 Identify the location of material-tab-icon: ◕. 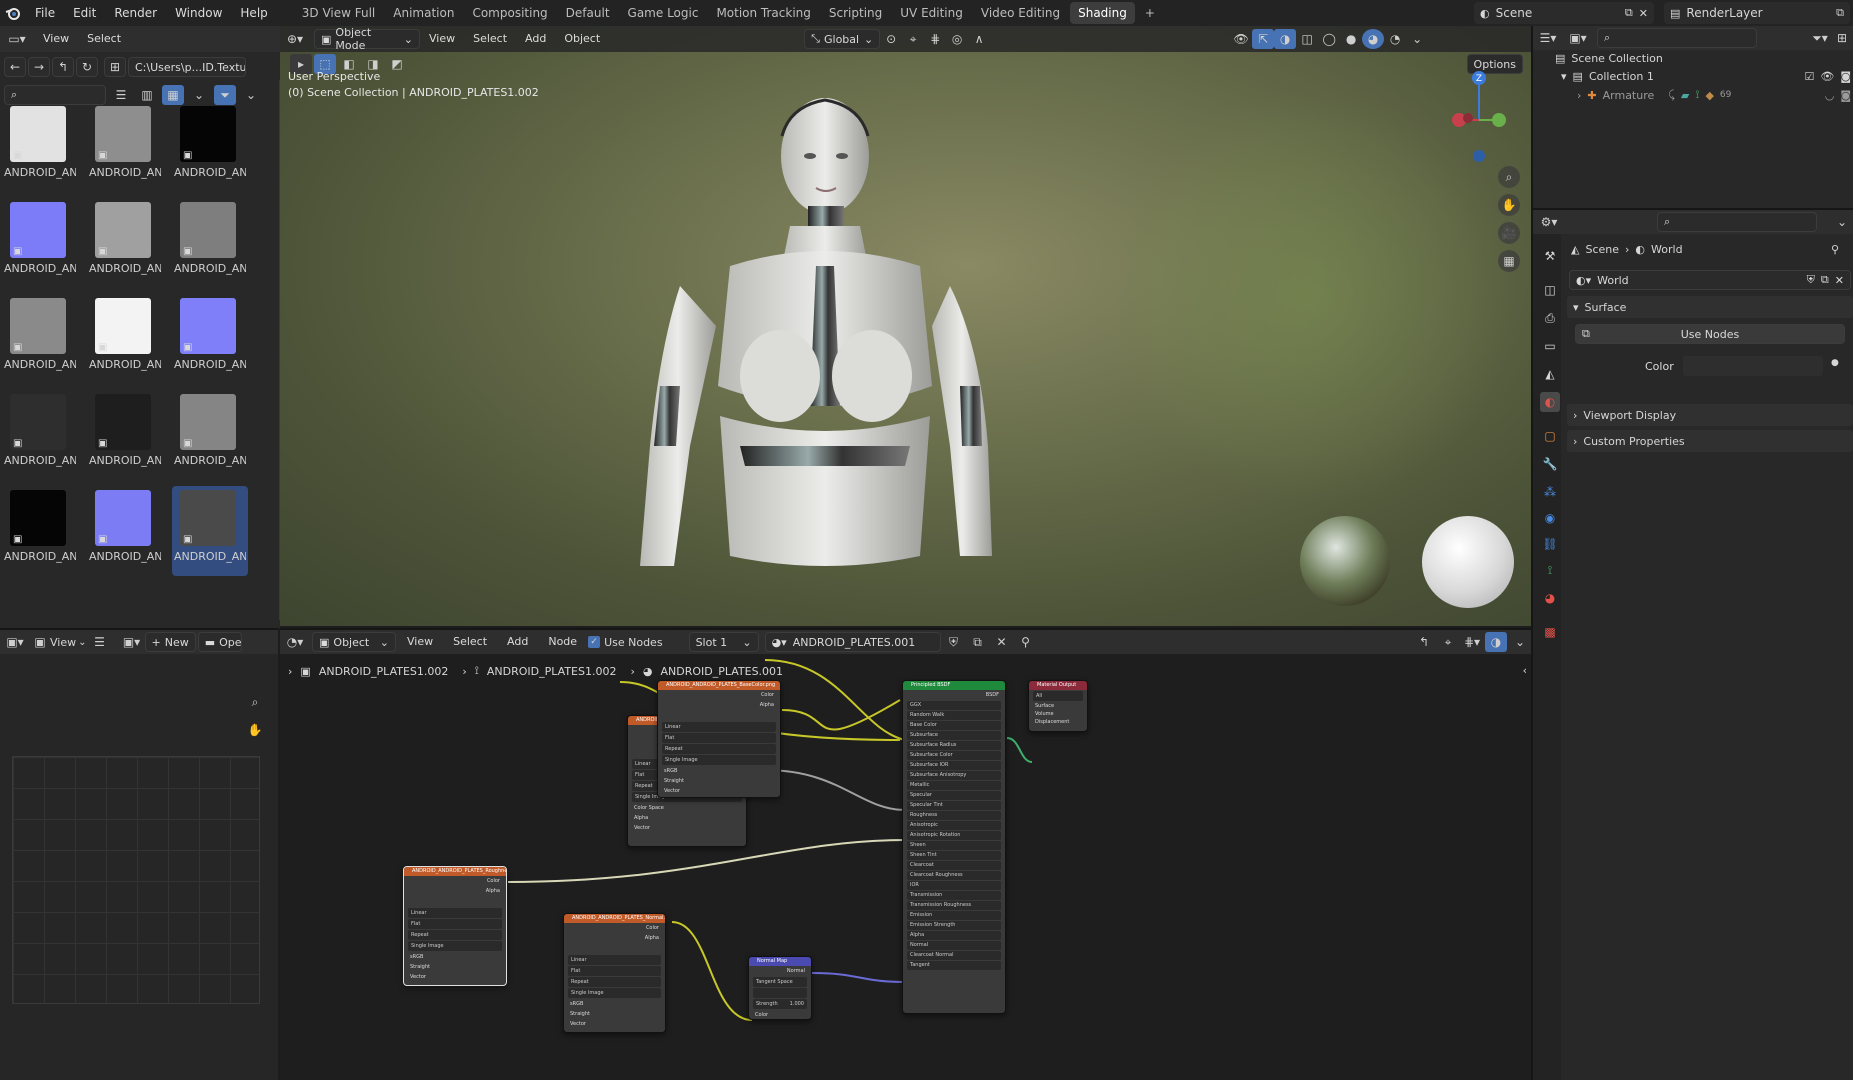
(1550, 598).